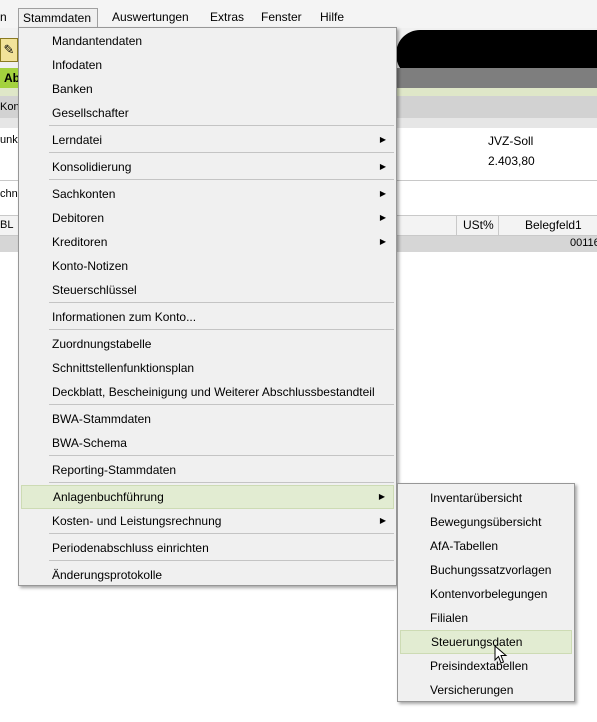  What do you see at coordinates (94, 290) in the screenshot?
I see `menu-item-label: Steuerschlüssel` at bounding box center [94, 290].